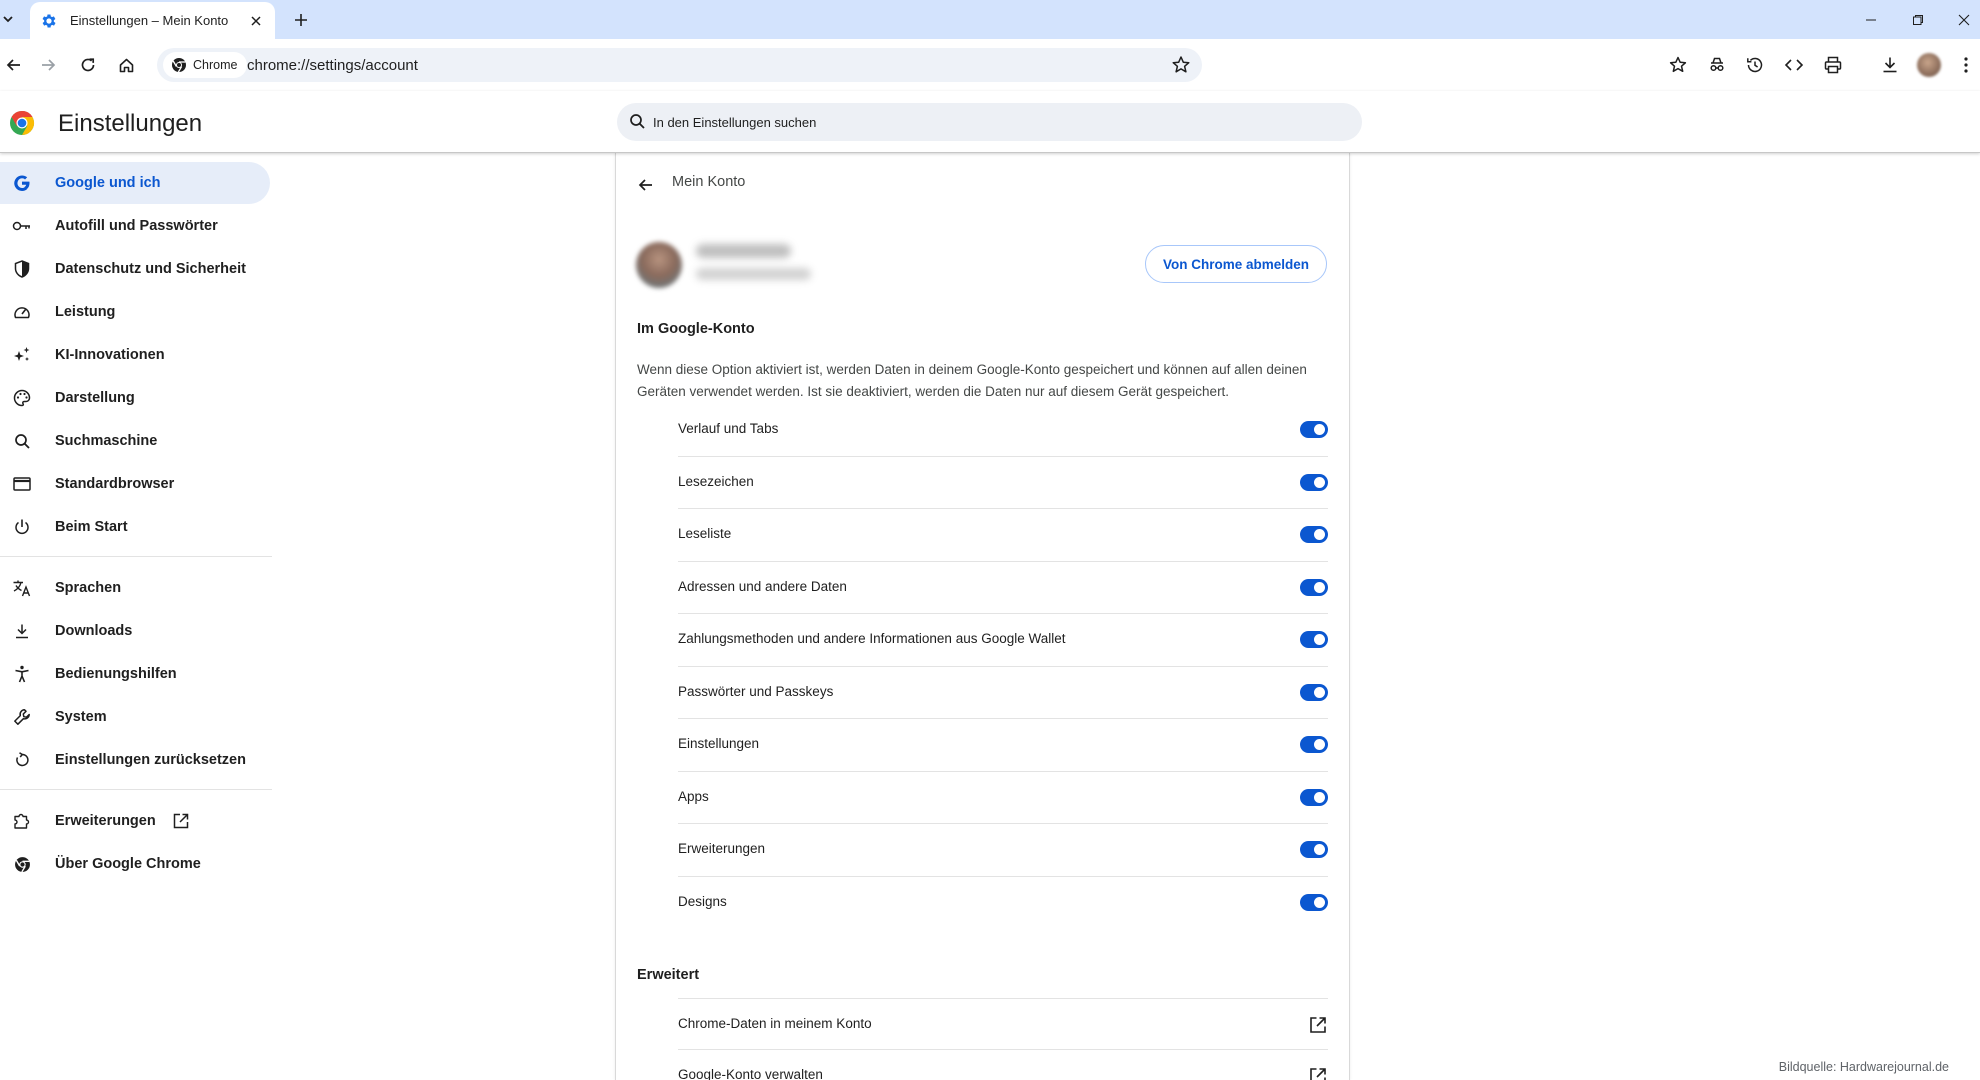  What do you see at coordinates (1871, 19) in the screenshot?
I see `minimize-button` at bounding box center [1871, 19].